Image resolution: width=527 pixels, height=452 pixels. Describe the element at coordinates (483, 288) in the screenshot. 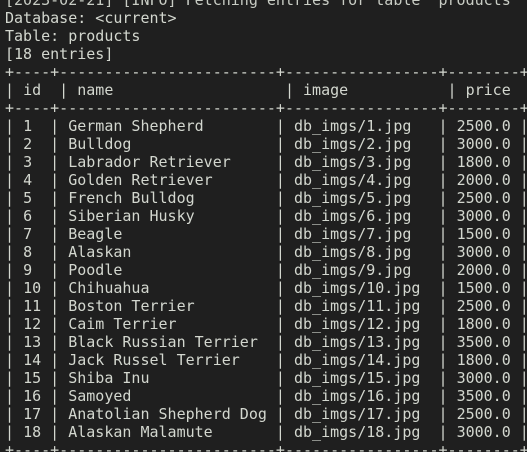

I see `cell-price: 1500.0` at that location.